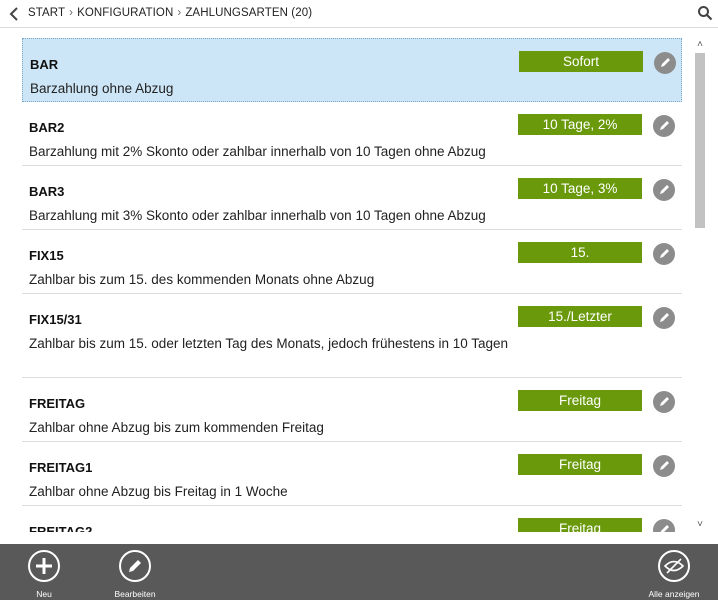 The image size is (718, 600). What do you see at coordinates (359, 14) in the screenshot?
I see `header-bar: START › KONFIGURATION › ZAHLUNGSARTEN (20)` at bounding box center [359, 14].